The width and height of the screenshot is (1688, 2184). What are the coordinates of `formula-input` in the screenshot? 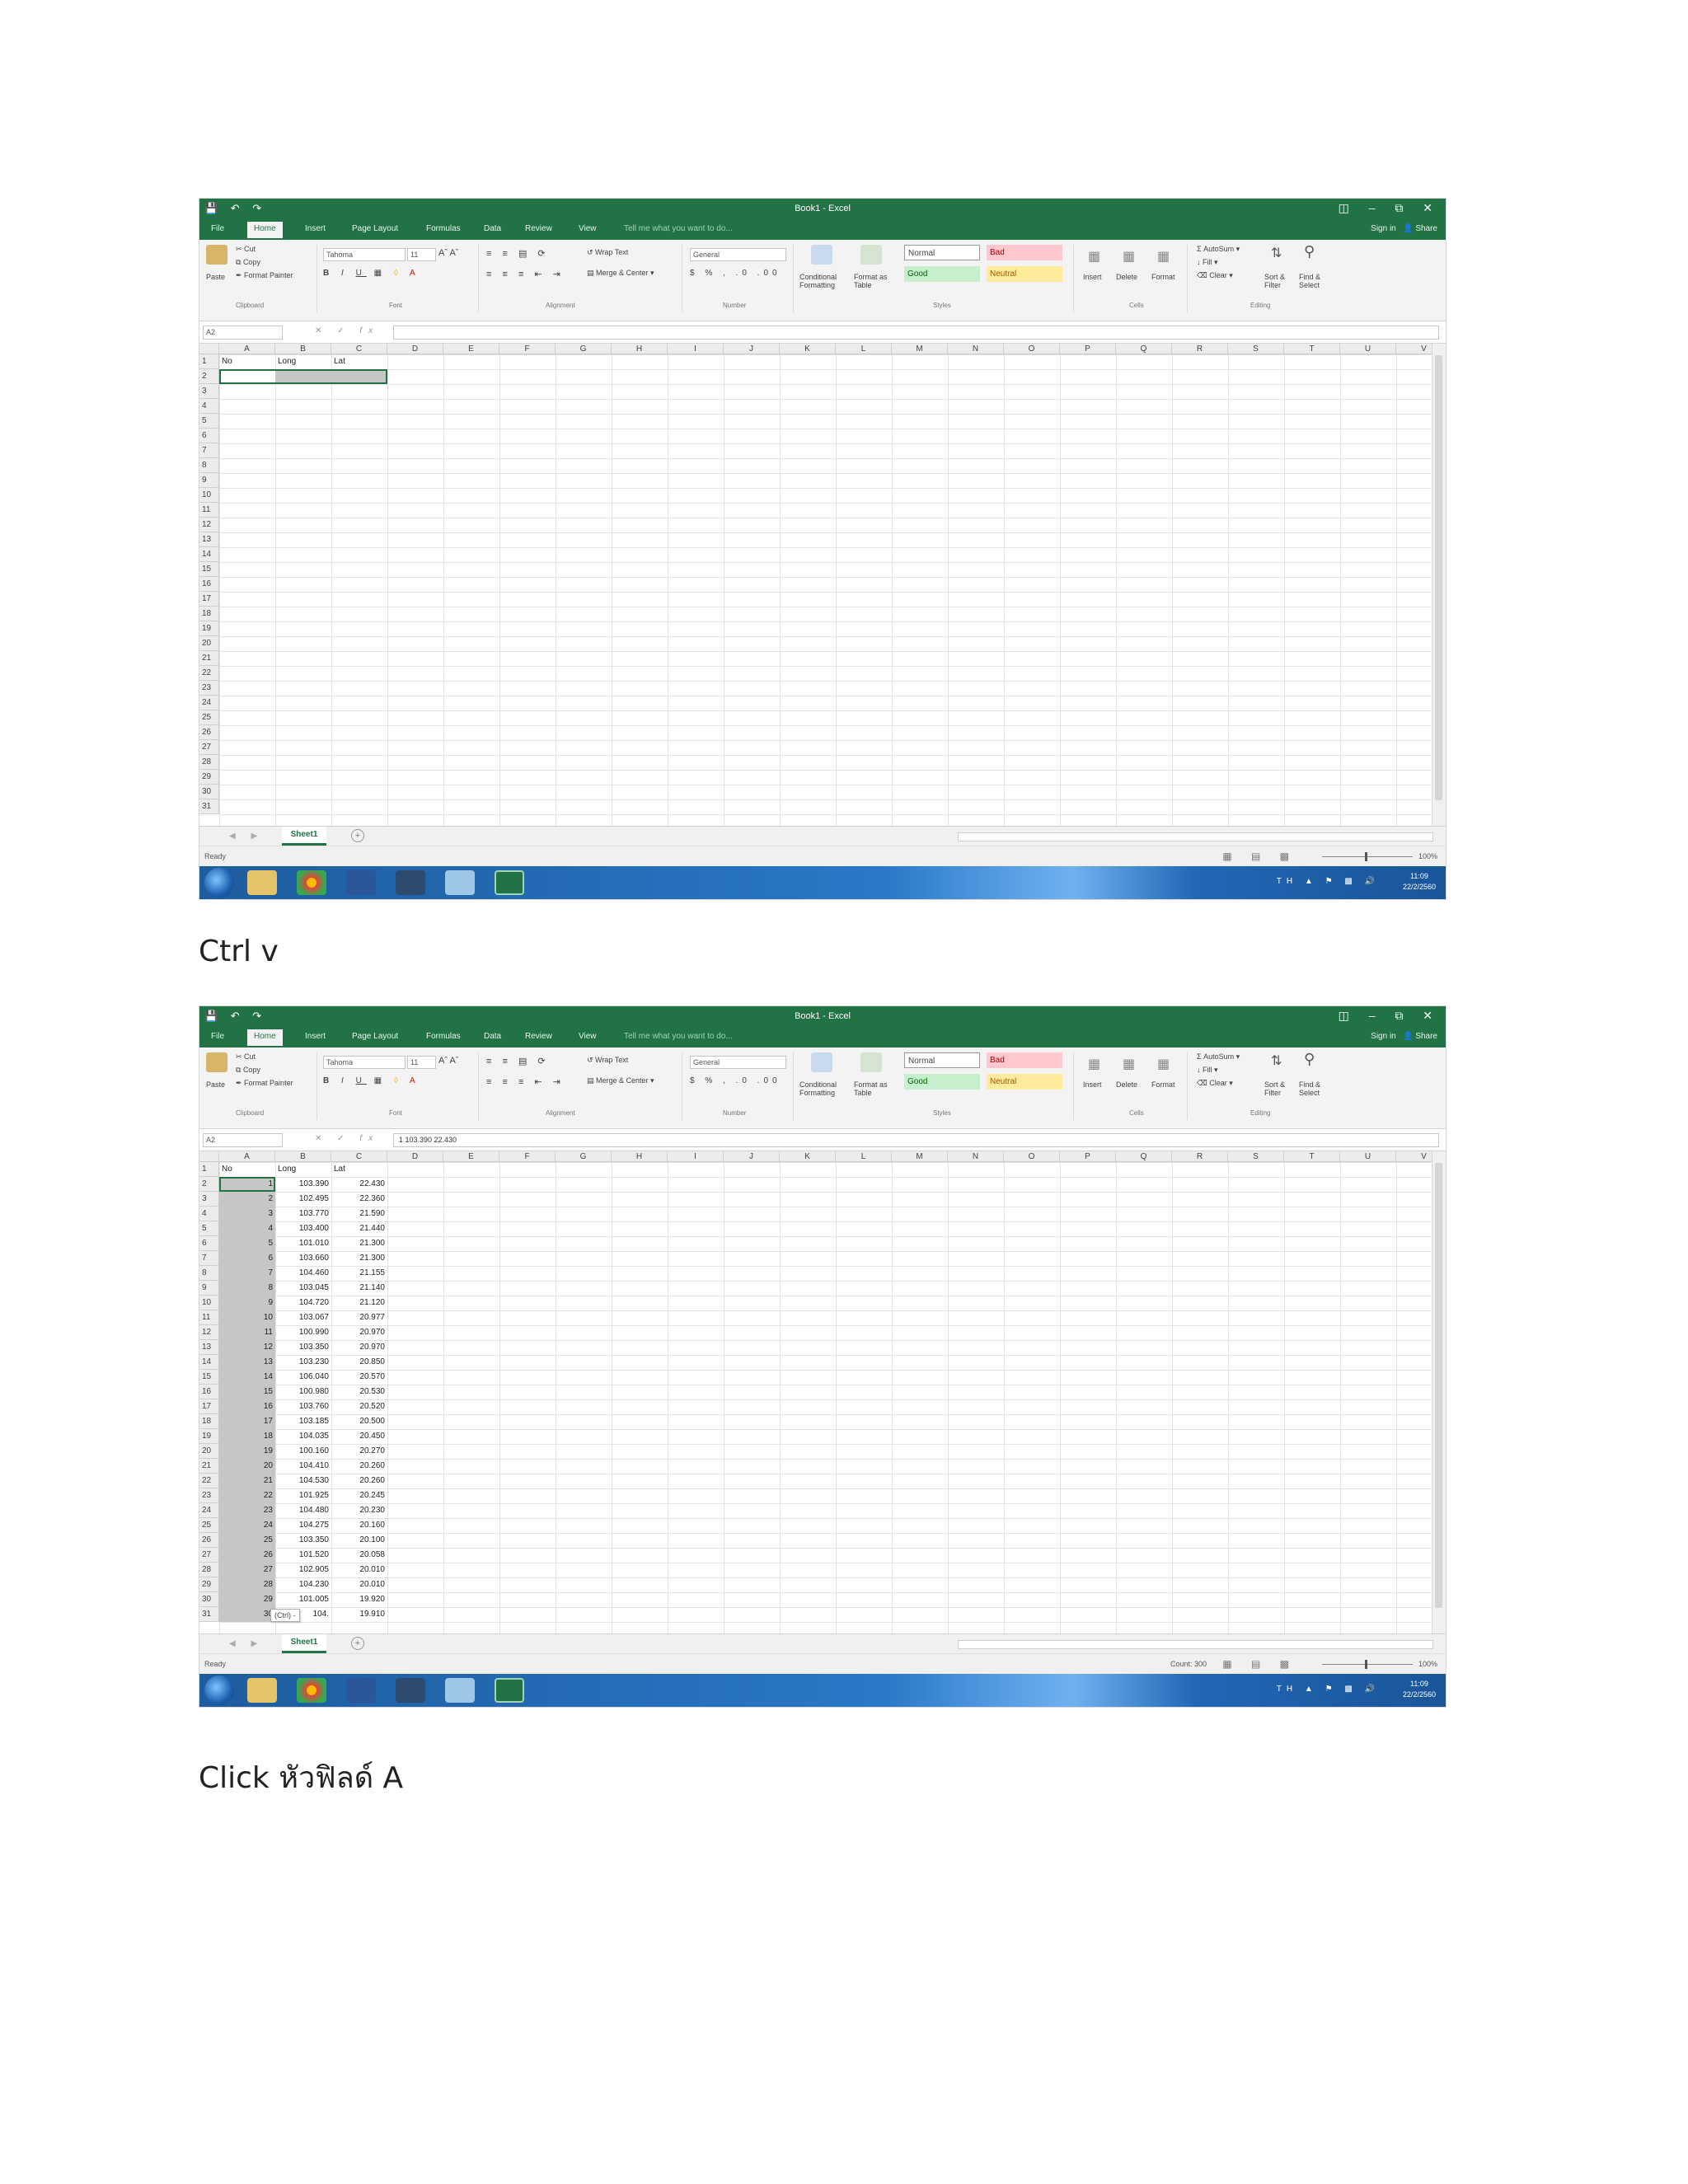 It's located at (916, 333).